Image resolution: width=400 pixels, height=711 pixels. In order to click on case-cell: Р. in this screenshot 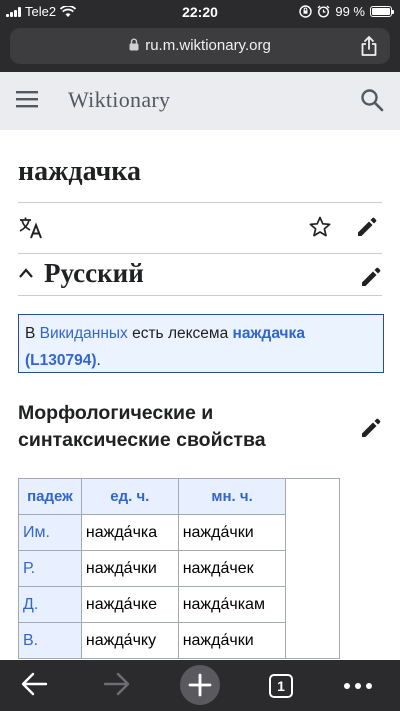, I will do `click(50, 568)`.